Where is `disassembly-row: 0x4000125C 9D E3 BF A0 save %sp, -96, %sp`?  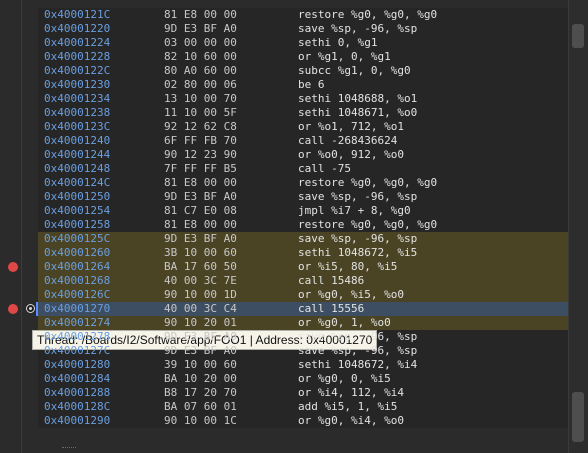 disassembly-row: 0x4000125C 9D E3 BF A0 save %sp, -96, %sp is located at coordinates (303, 239).